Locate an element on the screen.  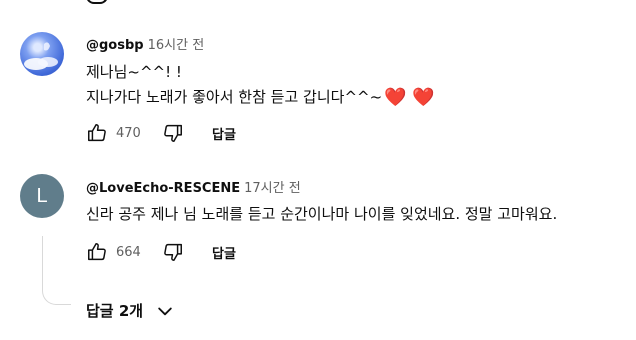
comment-actions: 470 답글 is located at coordinates (161, 133).